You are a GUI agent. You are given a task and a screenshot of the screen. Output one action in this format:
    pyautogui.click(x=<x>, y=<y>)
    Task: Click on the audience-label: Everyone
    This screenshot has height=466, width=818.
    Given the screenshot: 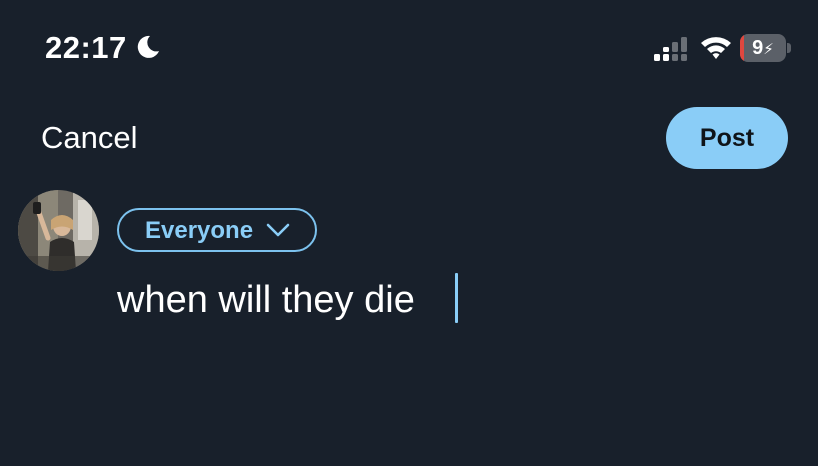 What is the action you would take?
    pyautogui.click(x=199, y=230)
    